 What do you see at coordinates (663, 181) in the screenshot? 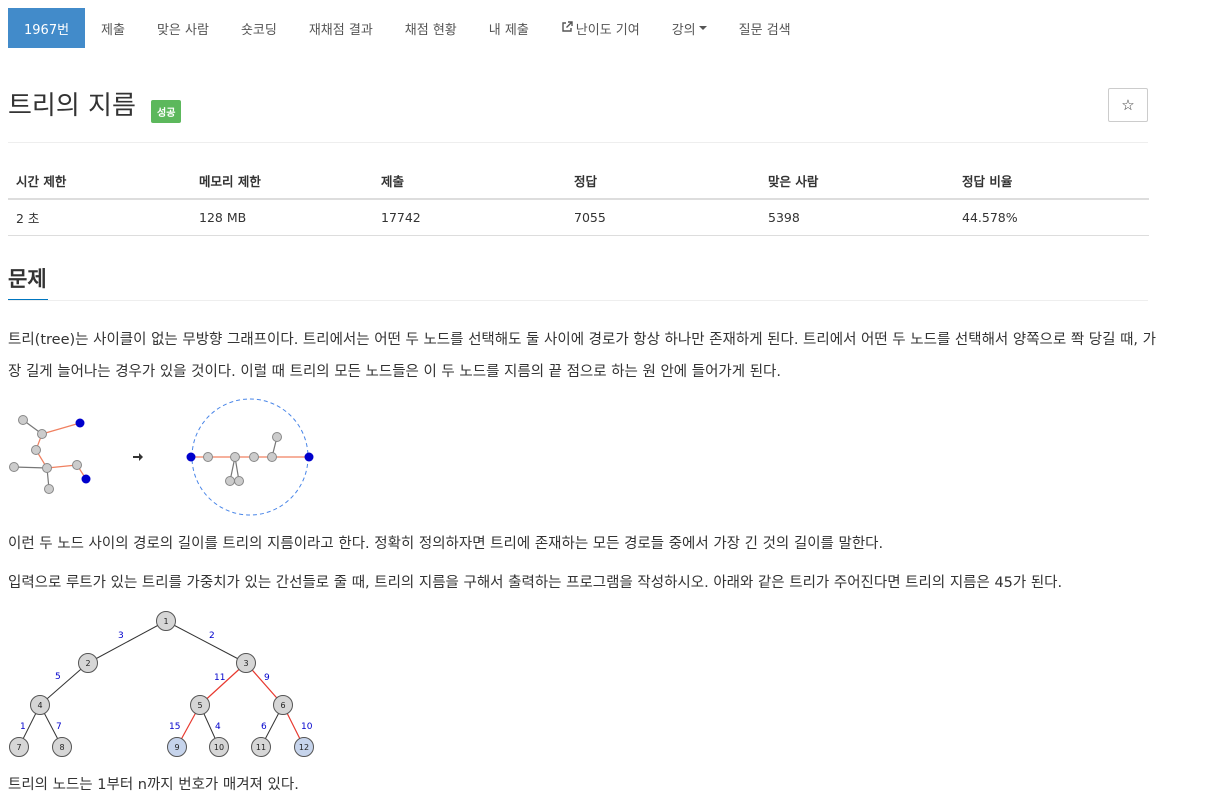
I see `header-accepted: 정답` at bounding box center [663, 181].